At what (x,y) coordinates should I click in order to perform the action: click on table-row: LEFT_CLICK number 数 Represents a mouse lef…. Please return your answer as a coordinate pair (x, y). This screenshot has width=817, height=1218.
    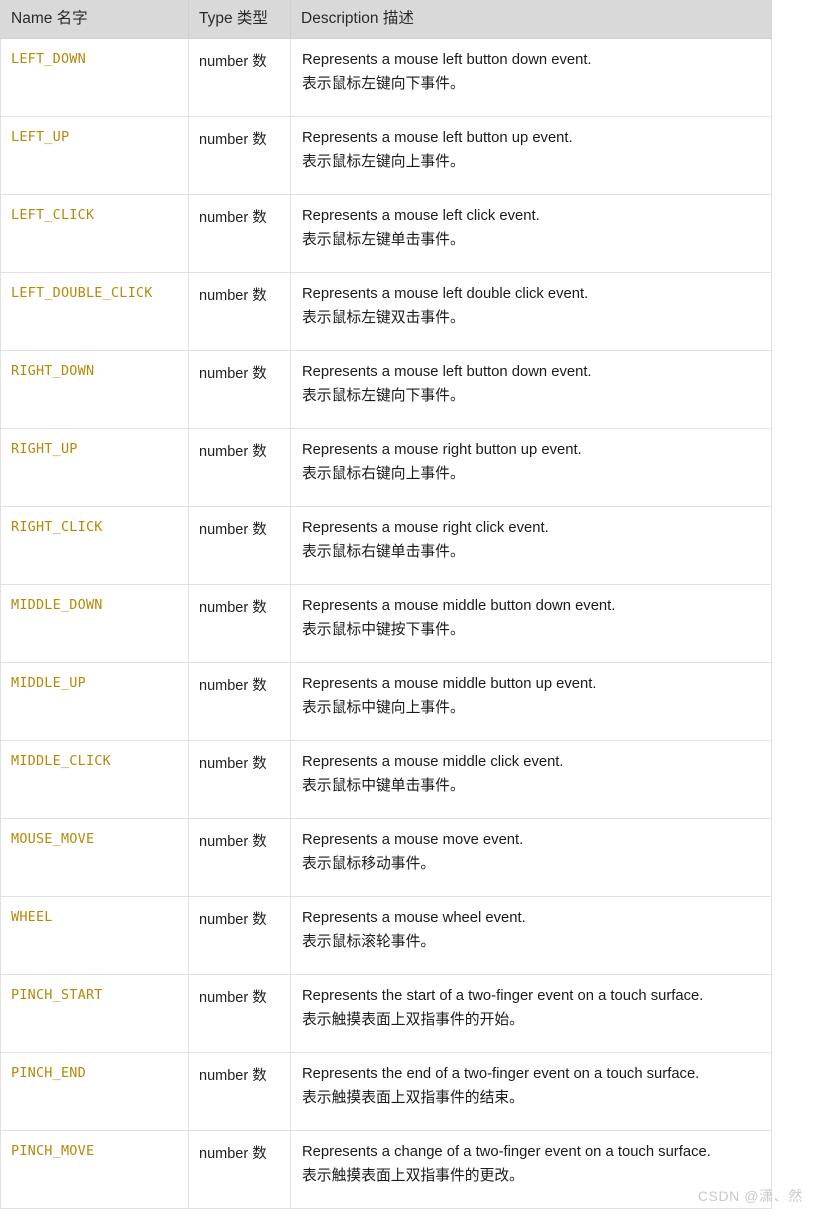
    Looking at the image, I should click on (386, 233).